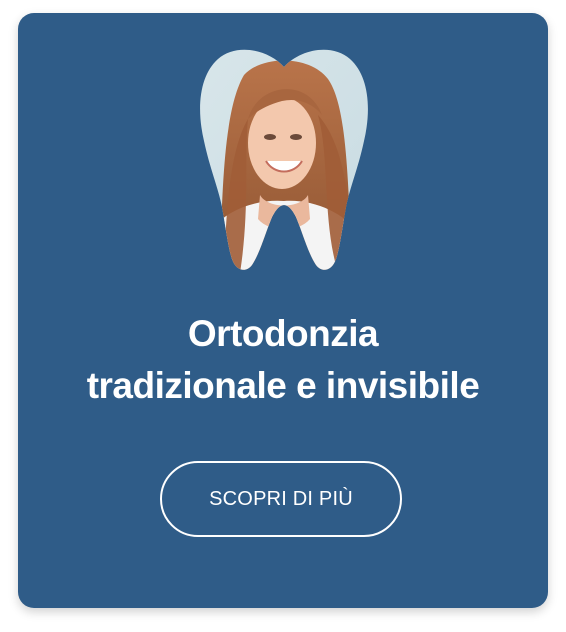 Image resolution: width=566 pixels, height=632 pixels. I want to click on learn-more-button: SCOPRI DI PIÙ, so click(281, 499).